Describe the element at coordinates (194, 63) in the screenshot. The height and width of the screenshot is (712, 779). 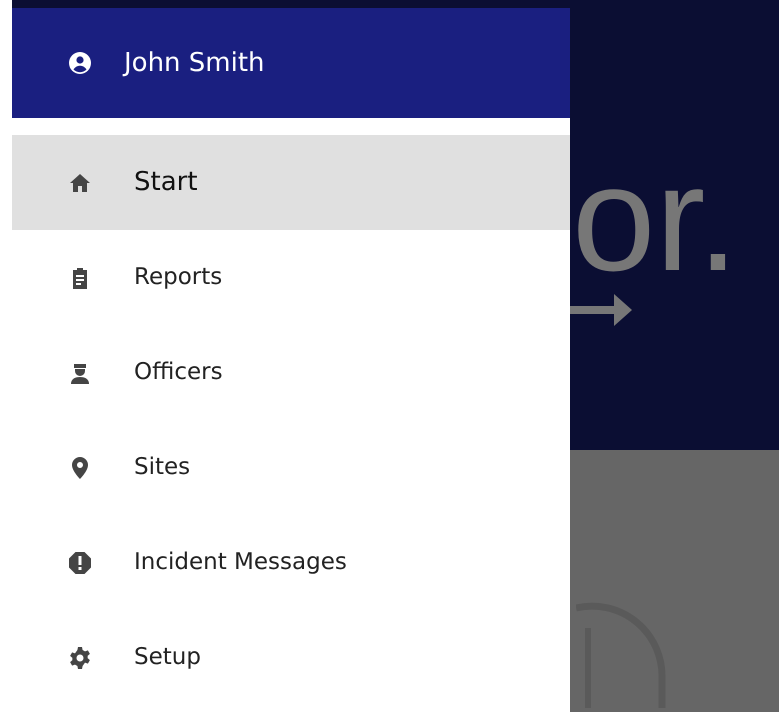
I see `user-name: John Smith` at that location.